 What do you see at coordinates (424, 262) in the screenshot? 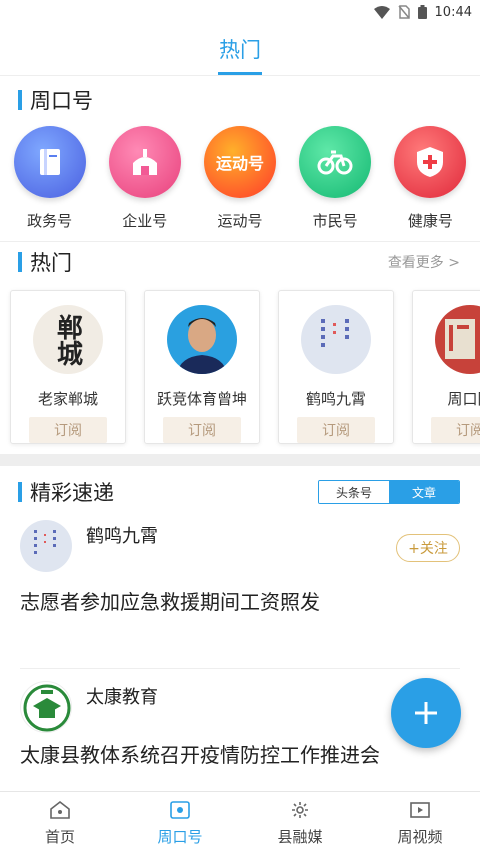
I see `see-more-link: 查看更多 >` at bounding box center [424, 262].